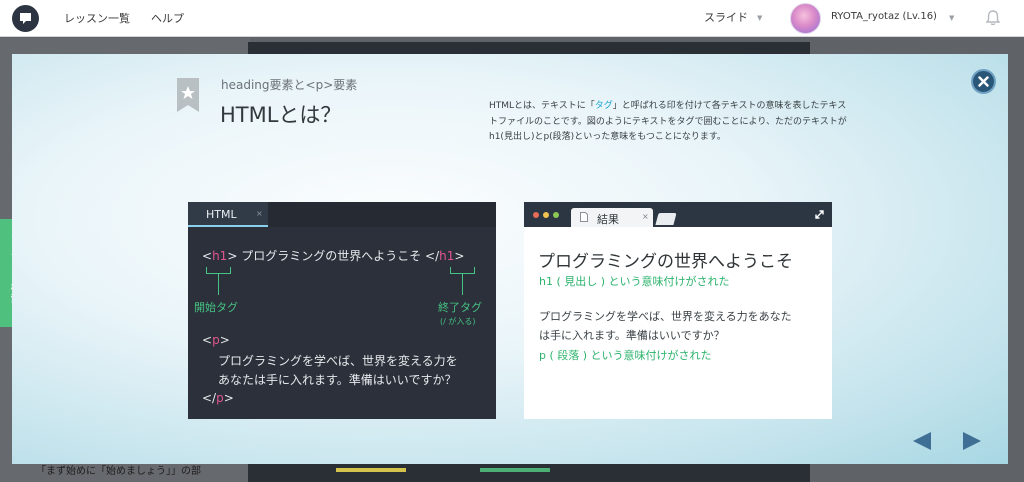 Image resolution: width=1024 pixels, height=482 pixels. What do you see at coordinates (337, 380) in the screenshot?
I see `code-line-p-text: あなたは手に入れます。準備はいいですか？` at bounding box center [337, 380].